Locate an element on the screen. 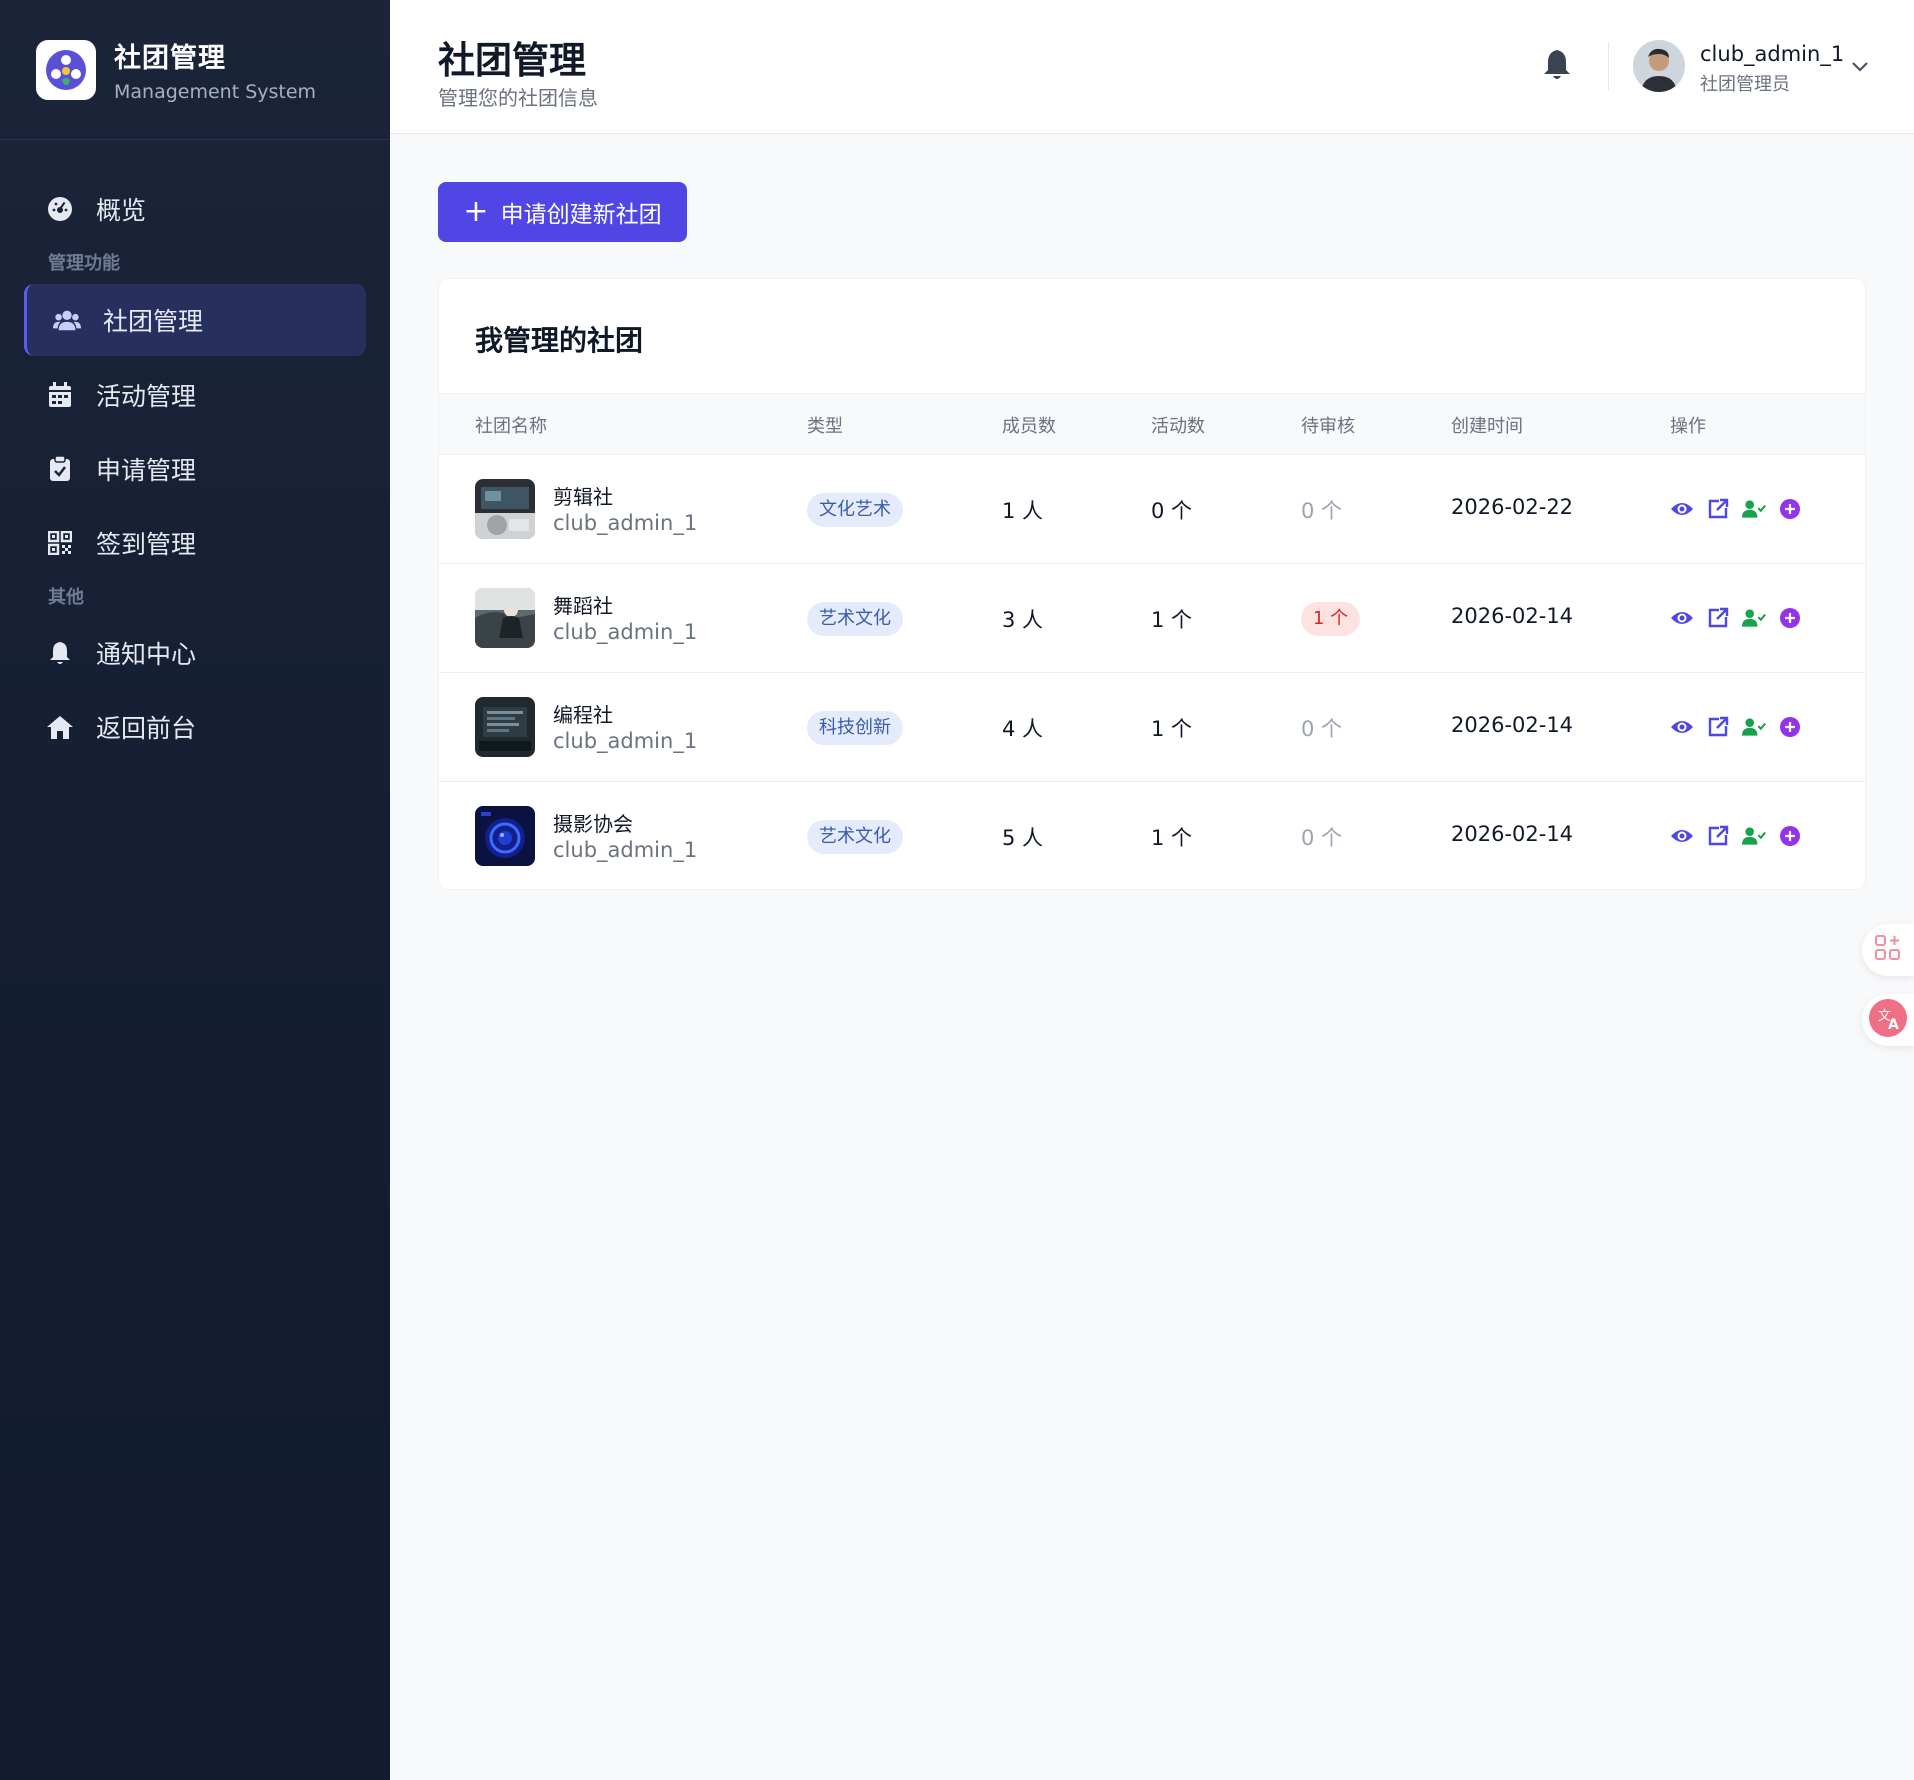 The width and height of the screenshot is (1914, 1780). th-club-name: 社团名称 is located at coordinates (511, 426).